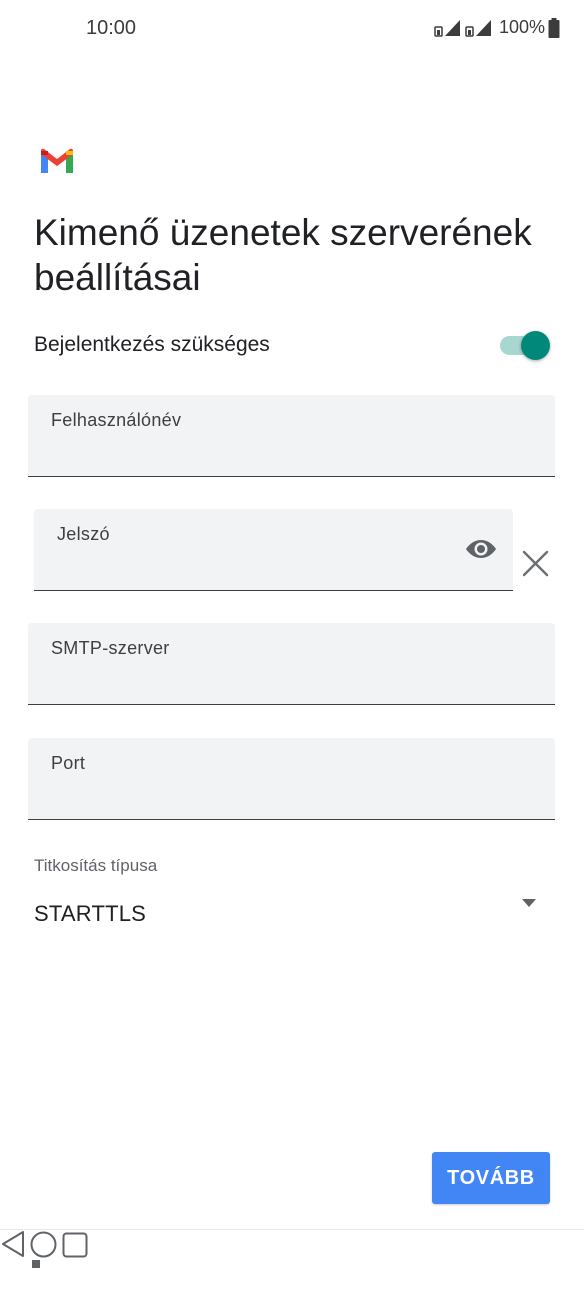 Image resolution: width=584 pixels, height=1297 pixels. What do you see at coordinates (261, 684) in the screenshot?
I see `smtp-server-input` at bounding box center [261, 684].